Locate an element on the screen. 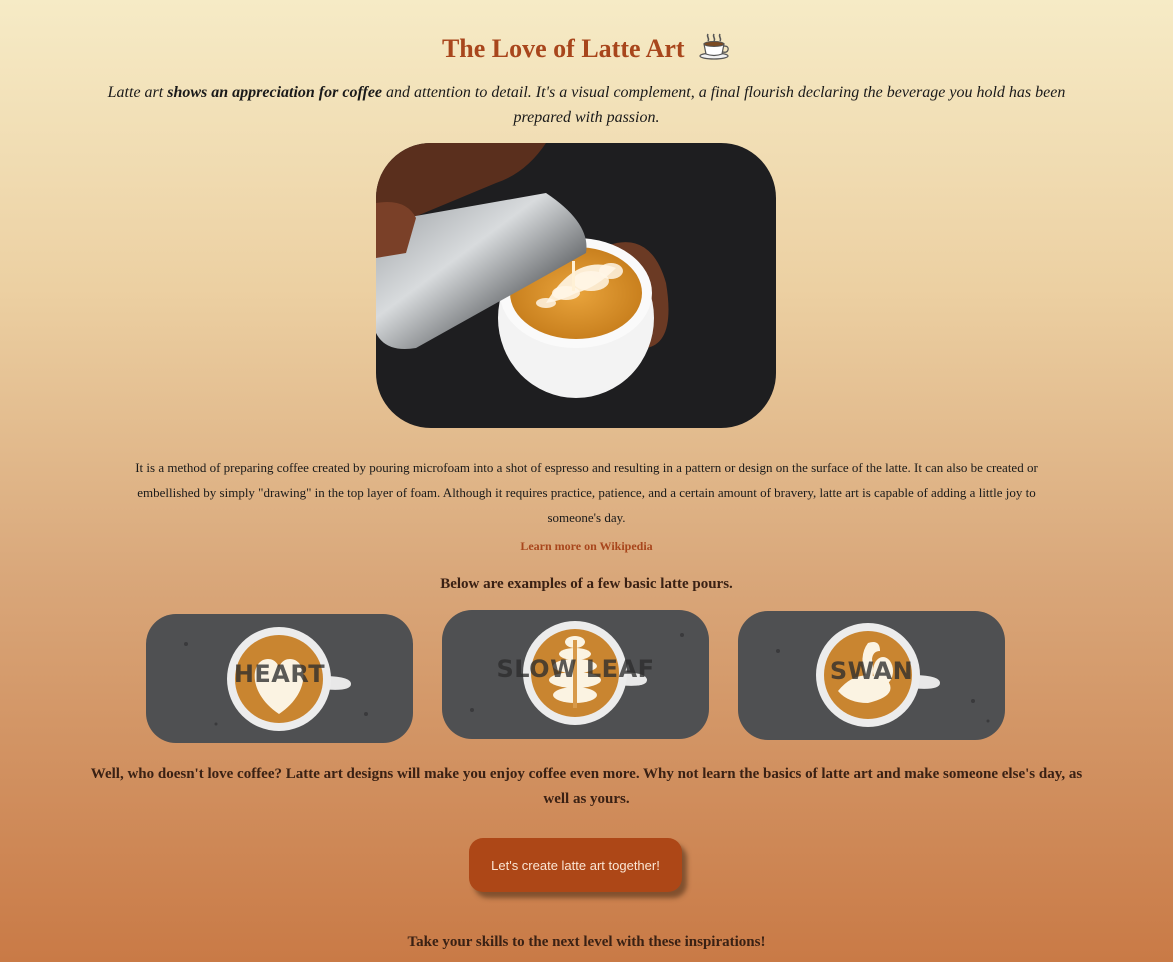 The width and height of the screenshot is (1173, 962). page-title: The Love of Latte Art is located at coordinates (586, 50).